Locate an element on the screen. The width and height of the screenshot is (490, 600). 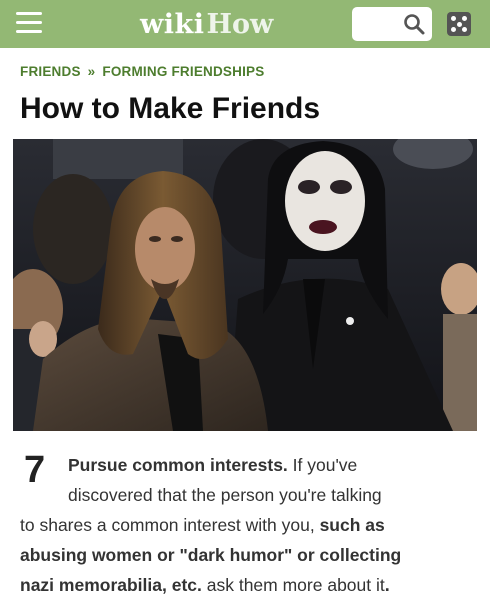
menu-icon is located at coordinates (29, 23).